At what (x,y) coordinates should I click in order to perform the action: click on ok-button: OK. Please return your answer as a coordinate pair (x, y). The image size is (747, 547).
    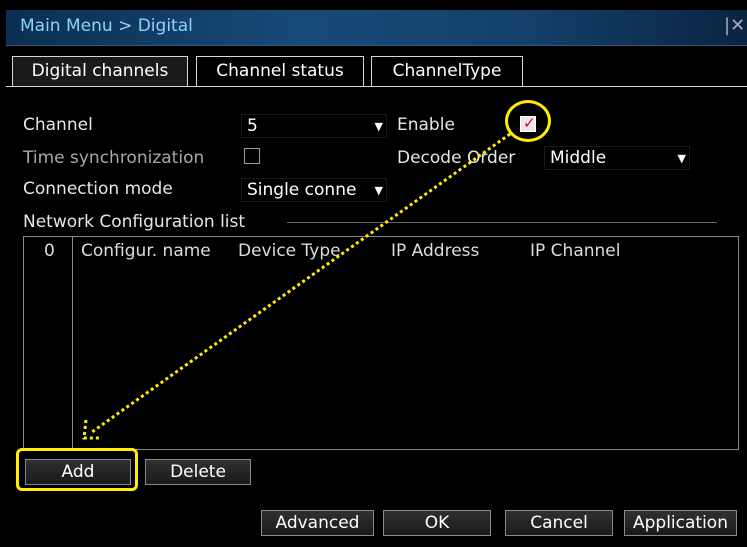
    Looking at the image, I should click on (437, 523).